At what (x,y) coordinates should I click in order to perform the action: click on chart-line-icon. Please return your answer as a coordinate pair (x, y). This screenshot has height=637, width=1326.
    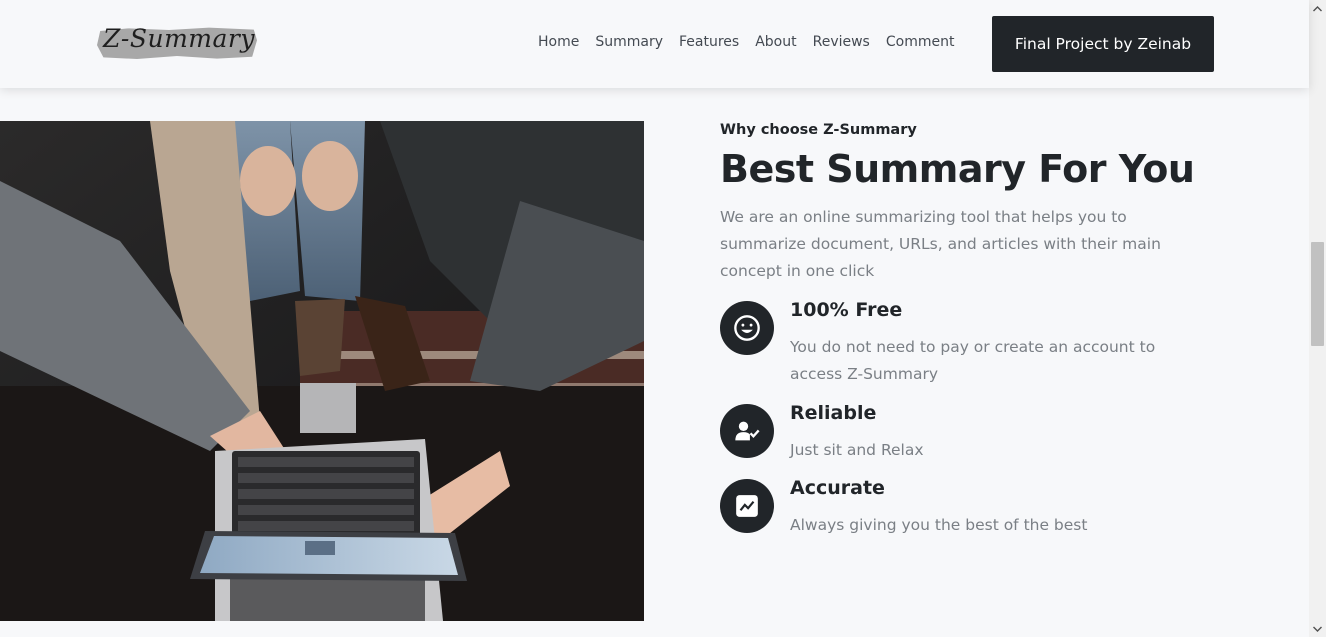
    Looking at the image, I should click on (747, 506).